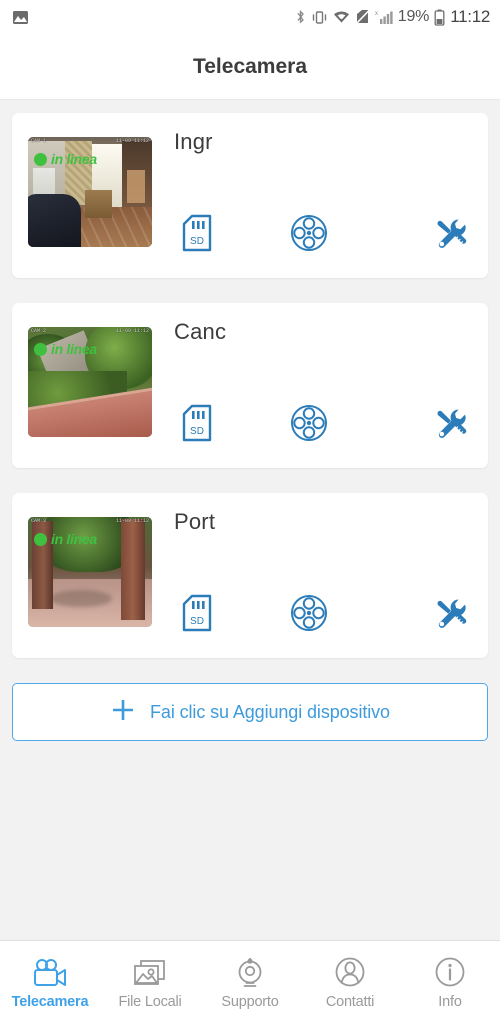  I want to click on webcam-icon, so click(250, 972).